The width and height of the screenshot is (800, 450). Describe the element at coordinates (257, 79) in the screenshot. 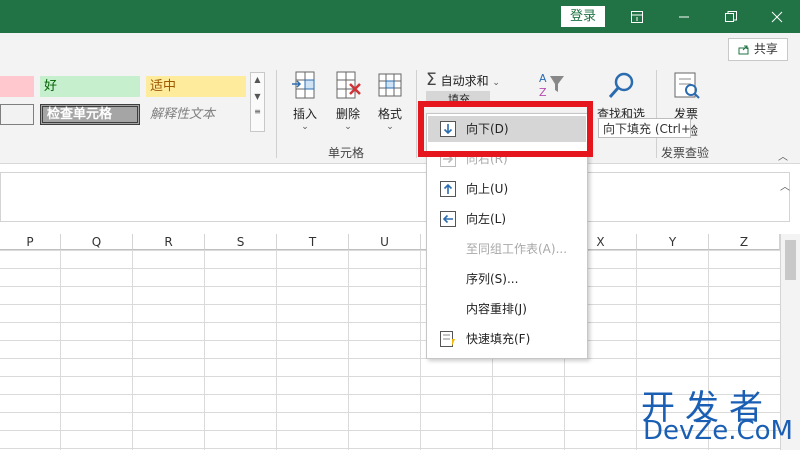

I see `gallery-up-icon: ▲` at that location.